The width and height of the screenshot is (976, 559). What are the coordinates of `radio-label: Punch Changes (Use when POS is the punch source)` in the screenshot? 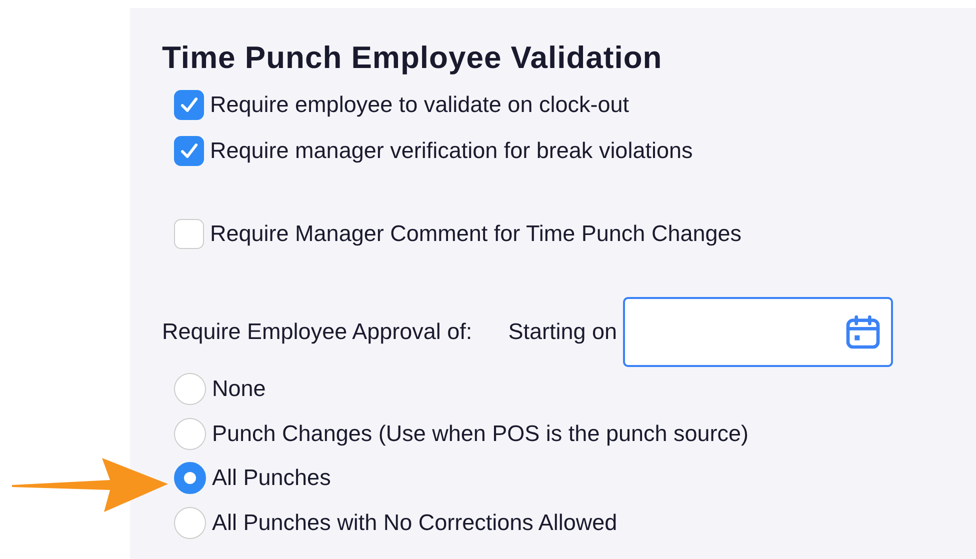 It's located at (480, 433).